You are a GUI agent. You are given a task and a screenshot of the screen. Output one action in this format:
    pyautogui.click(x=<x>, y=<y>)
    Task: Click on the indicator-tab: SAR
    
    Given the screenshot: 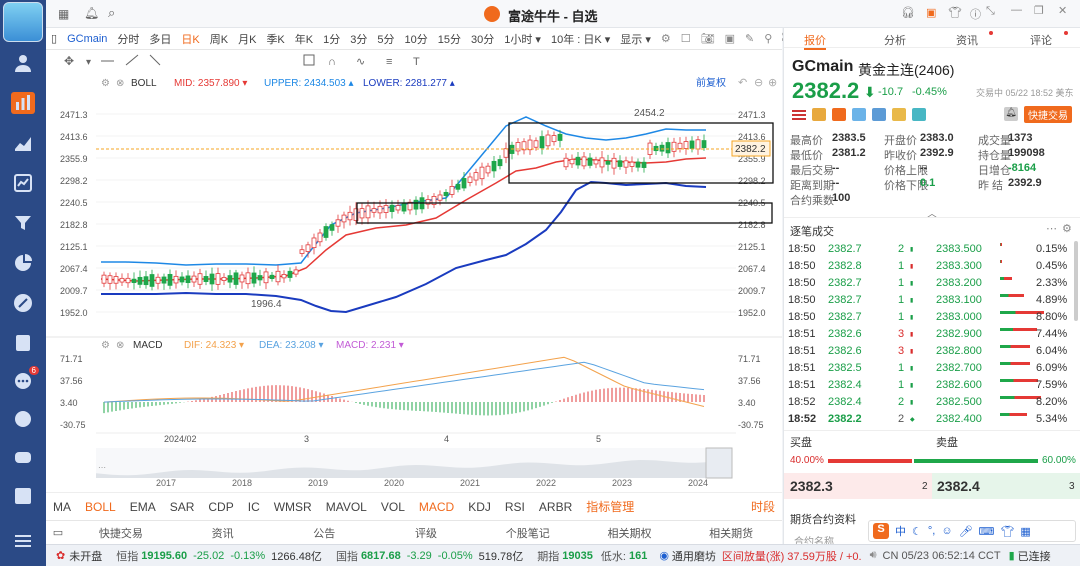 What is the action you would take?
    pyautogui.click(x=182, y=507)
    